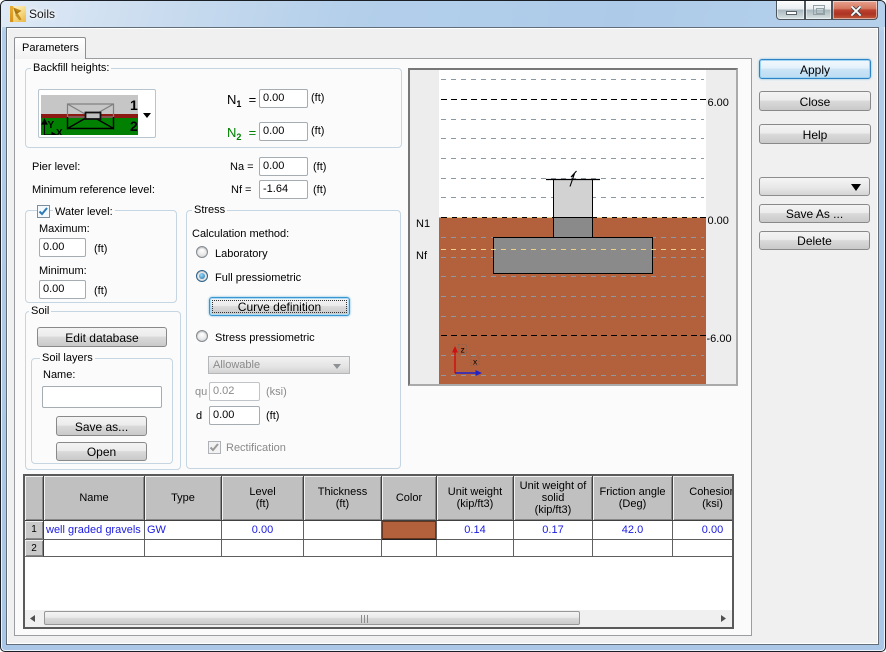 This screenshot has height=652, width=886. I want to click on svg-text: N1, so click(423, 224).